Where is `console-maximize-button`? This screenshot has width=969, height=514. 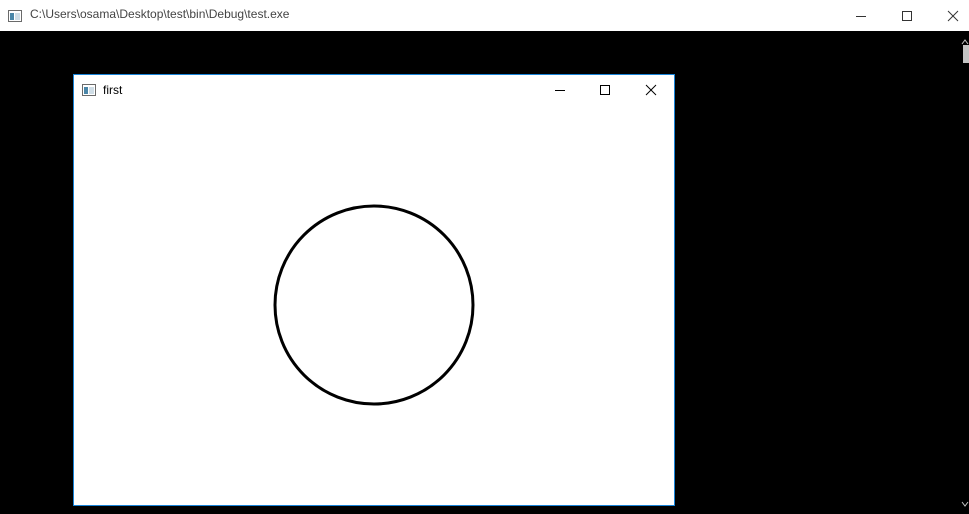
console-maximize-button is located at coordinates (907, 15).